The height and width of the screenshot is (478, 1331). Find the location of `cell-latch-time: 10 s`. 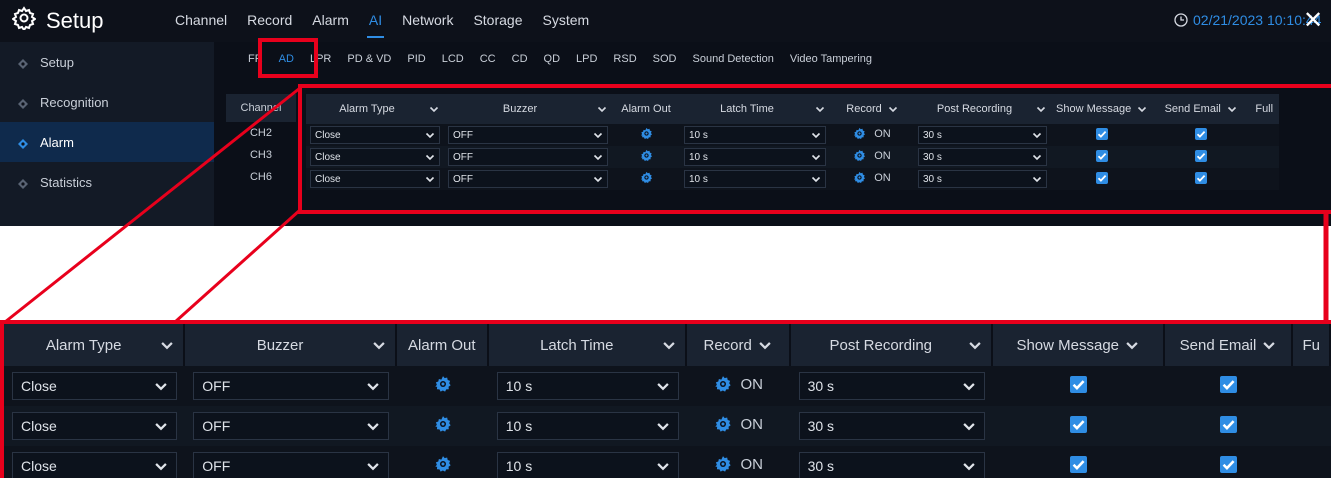

cell-latch-time: 10 s is located at coordinates (588, 462).